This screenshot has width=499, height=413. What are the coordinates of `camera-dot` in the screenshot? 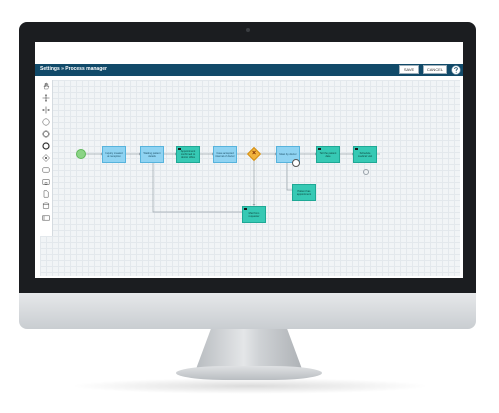 It's located at (248, 30).